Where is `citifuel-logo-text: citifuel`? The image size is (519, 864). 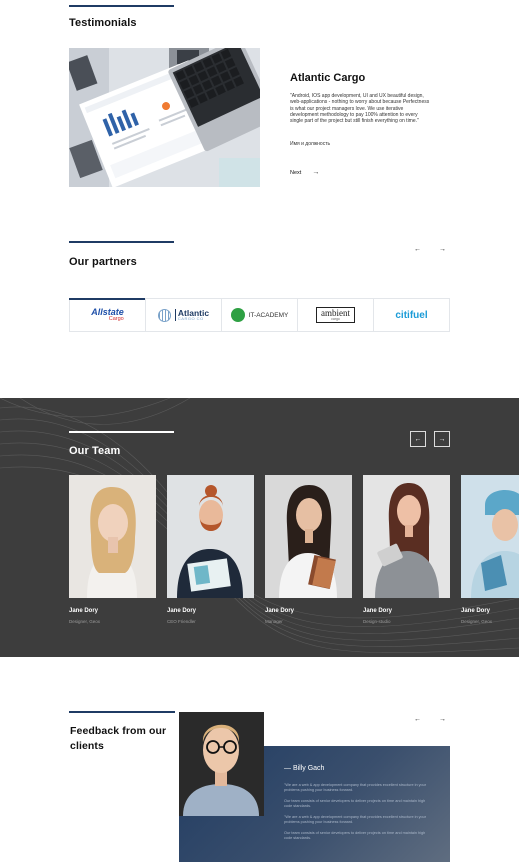
citifuel-logo-text: citifuel is located at coordinates (411, 315).